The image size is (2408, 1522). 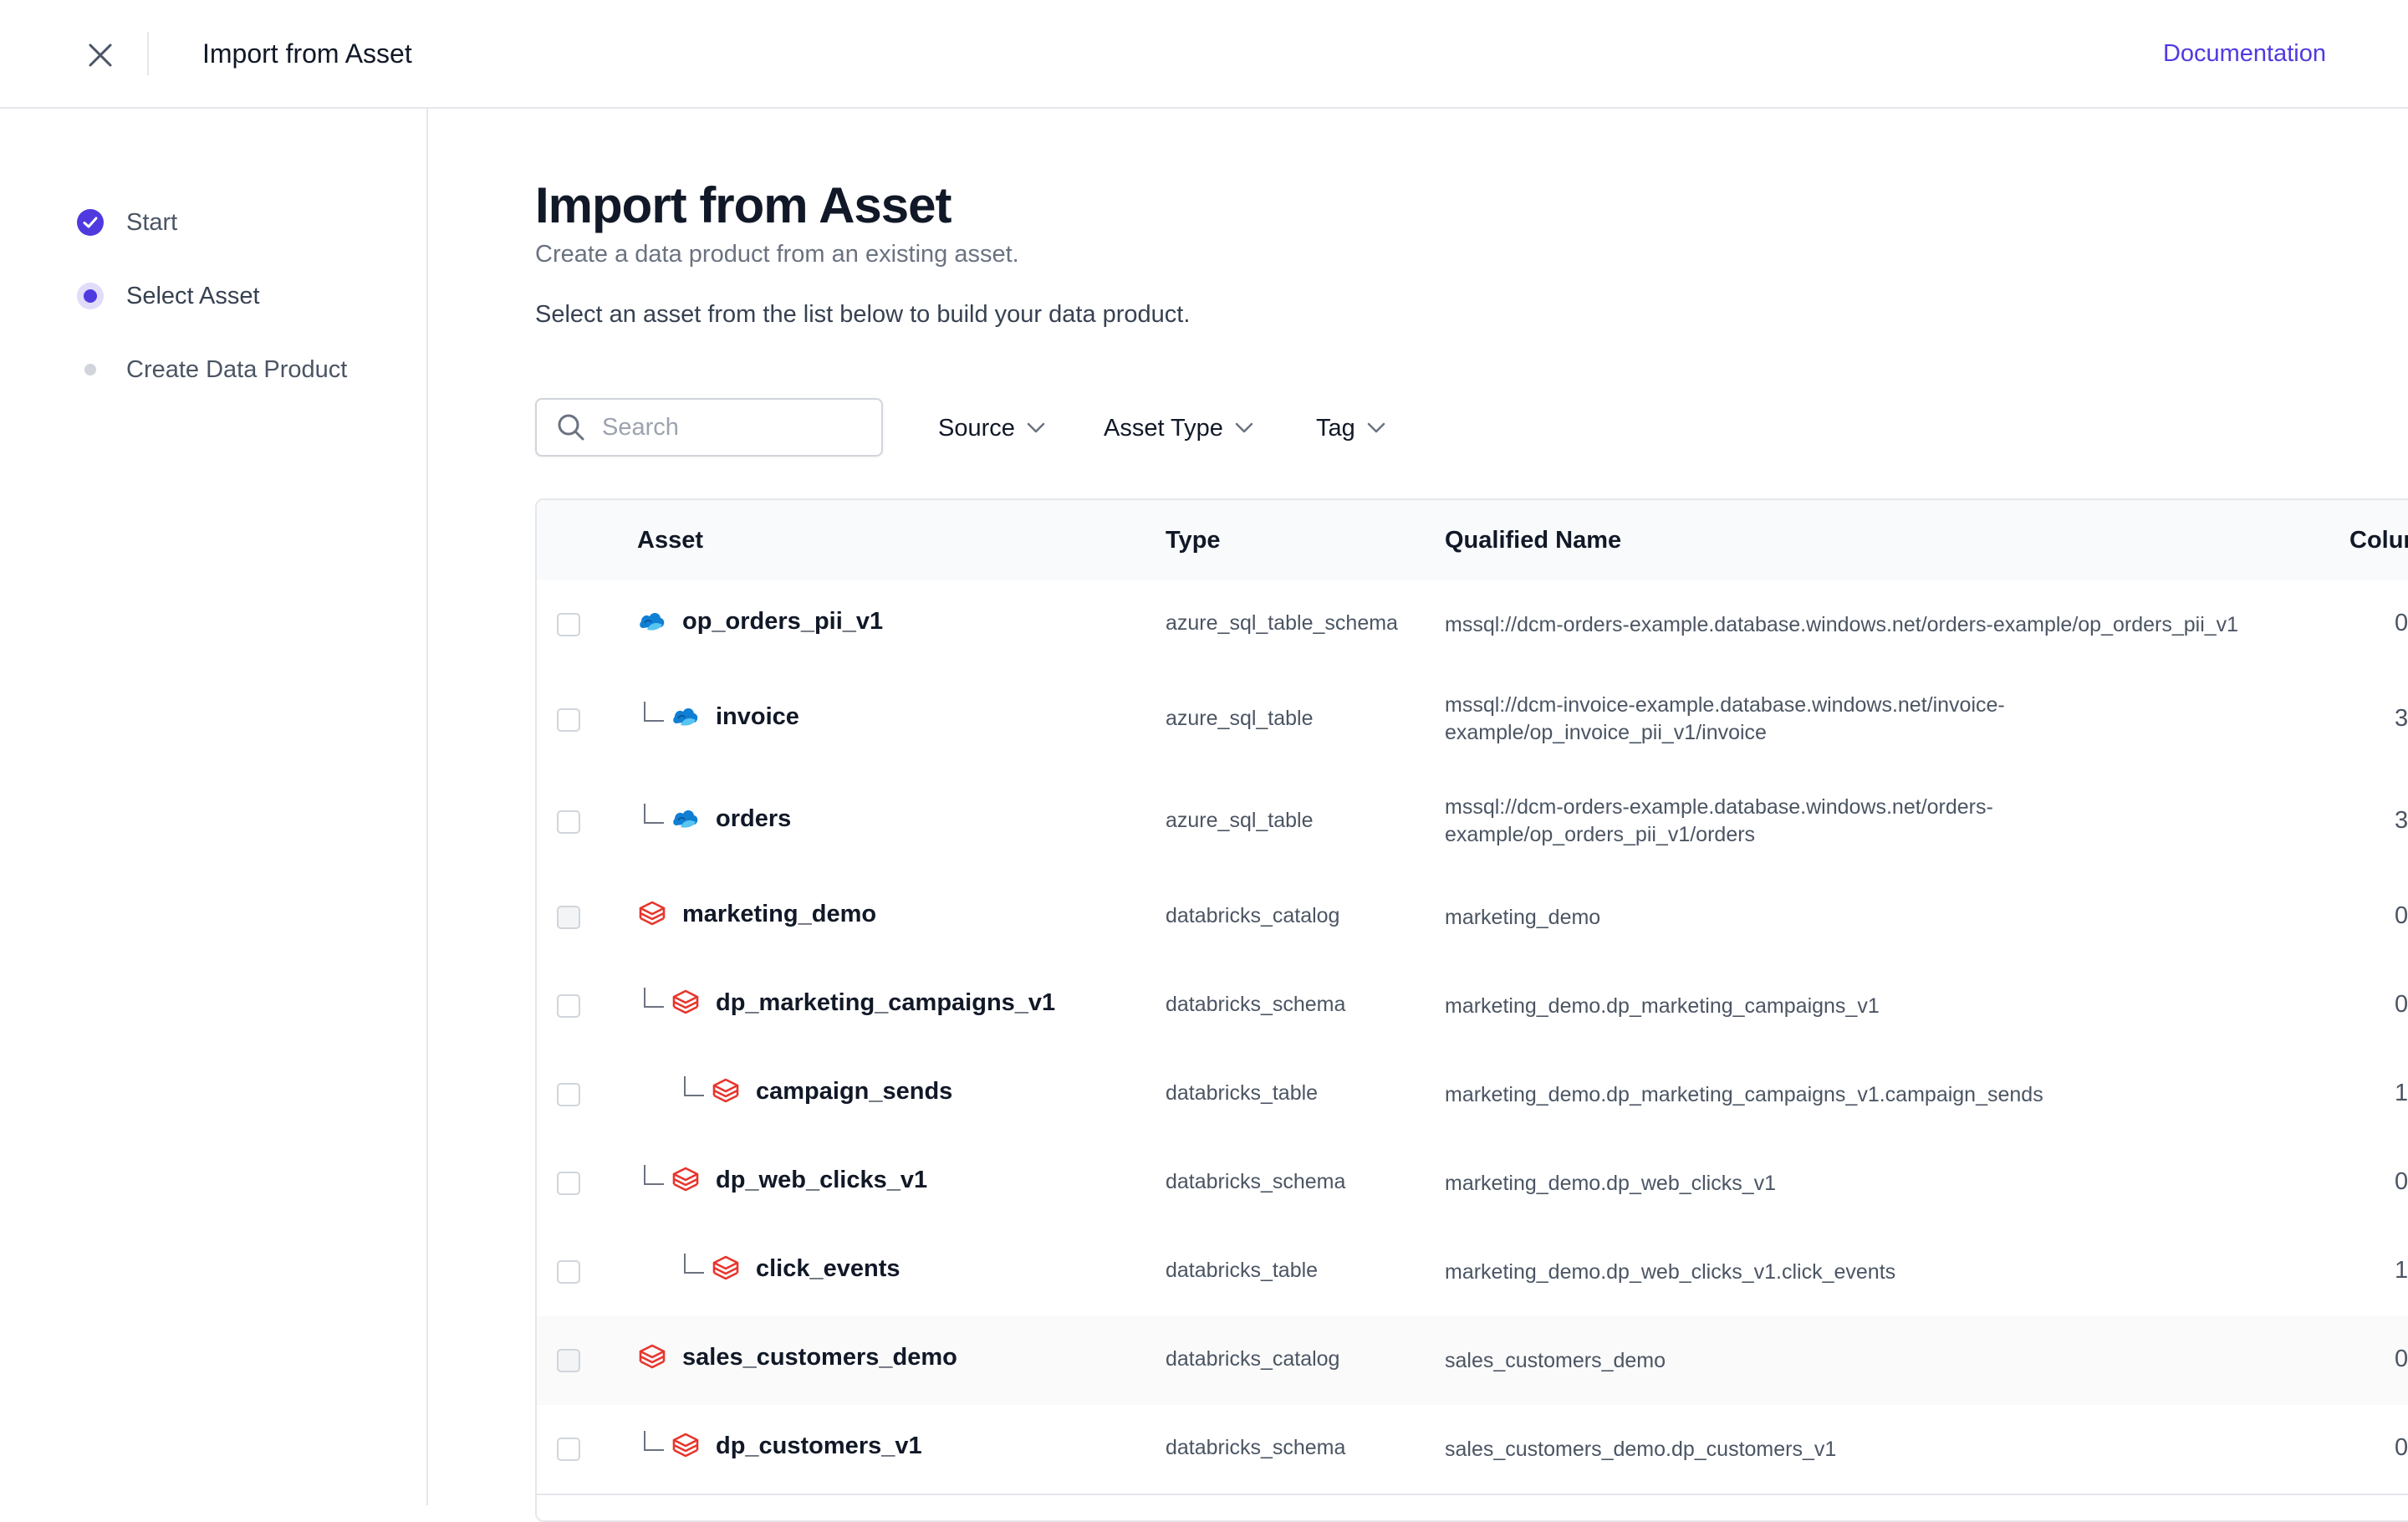 I want to click on column-header-qualified-name: Qualified Name, so click(x=1533, y=540).